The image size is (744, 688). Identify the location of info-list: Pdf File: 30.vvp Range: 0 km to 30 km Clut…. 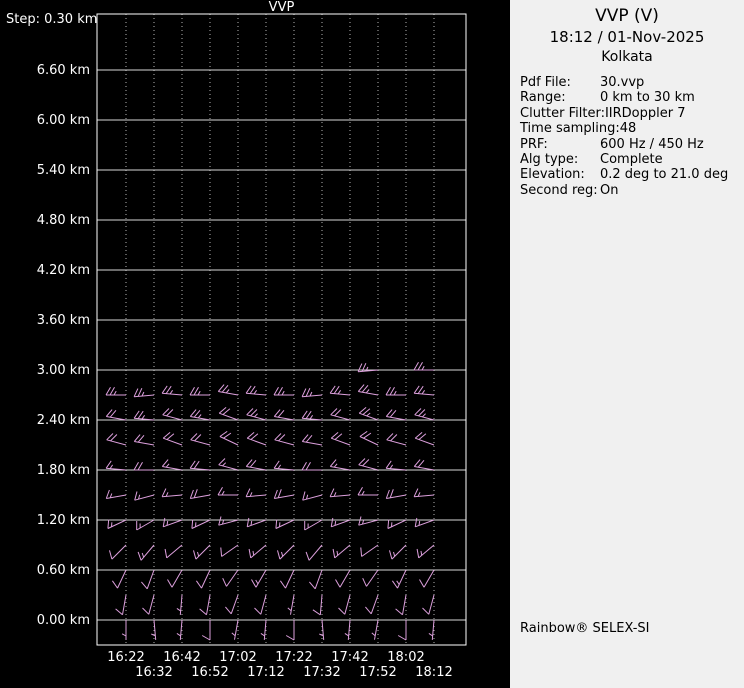
(630, 136).